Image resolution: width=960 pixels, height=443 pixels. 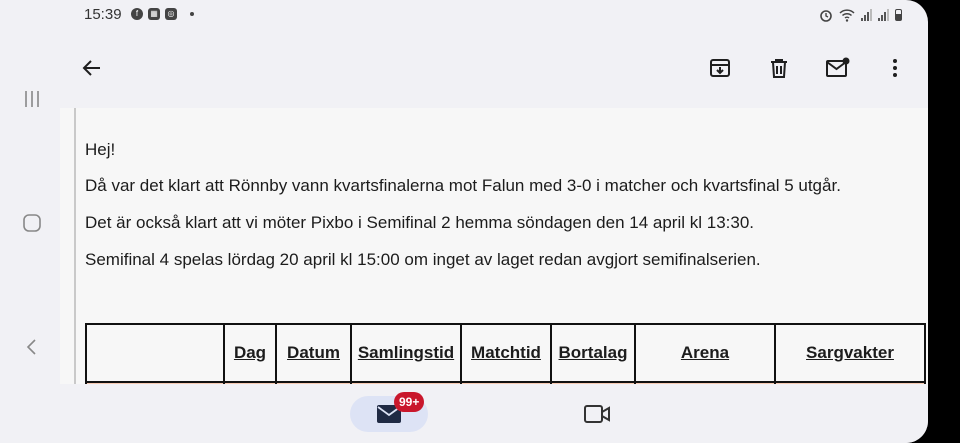 I want to click on home-icon, so click(x=32, y=223).